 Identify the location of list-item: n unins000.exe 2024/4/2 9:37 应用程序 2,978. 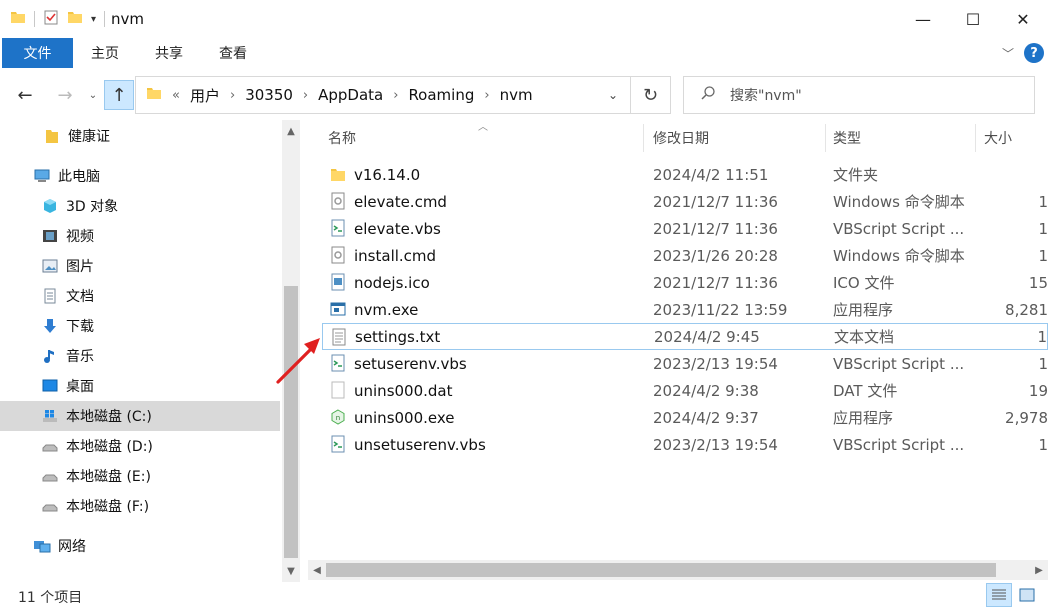
(685, 417).